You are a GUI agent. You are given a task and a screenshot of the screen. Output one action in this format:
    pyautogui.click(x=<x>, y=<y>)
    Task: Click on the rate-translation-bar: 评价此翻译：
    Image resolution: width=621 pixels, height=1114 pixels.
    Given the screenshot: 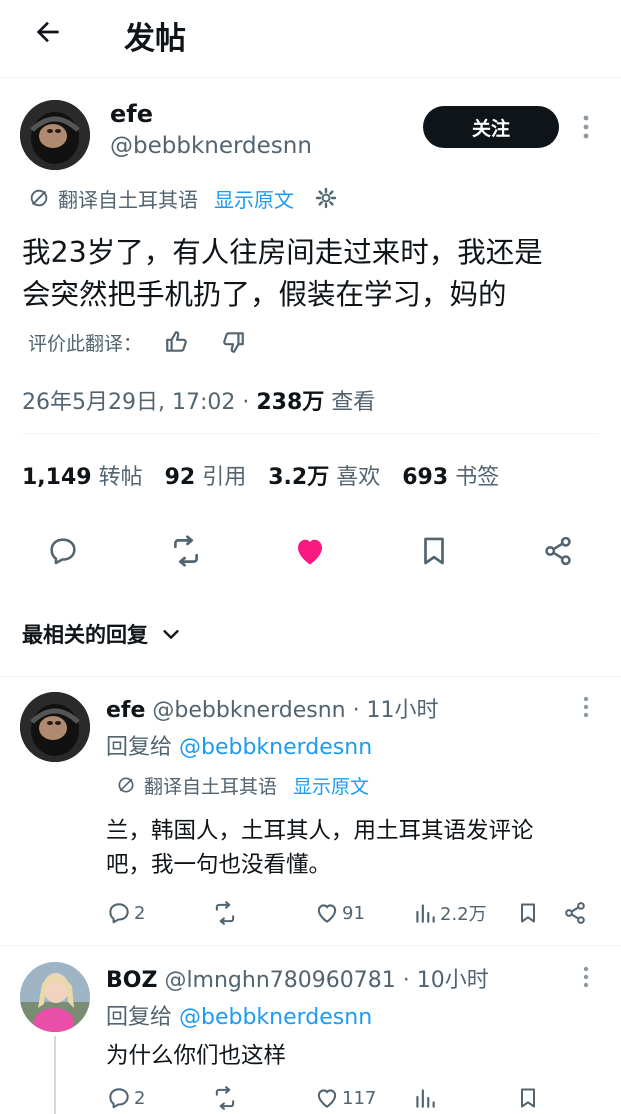 What is the action you would take?
    pyautogui.click(x=137, y=342)
    